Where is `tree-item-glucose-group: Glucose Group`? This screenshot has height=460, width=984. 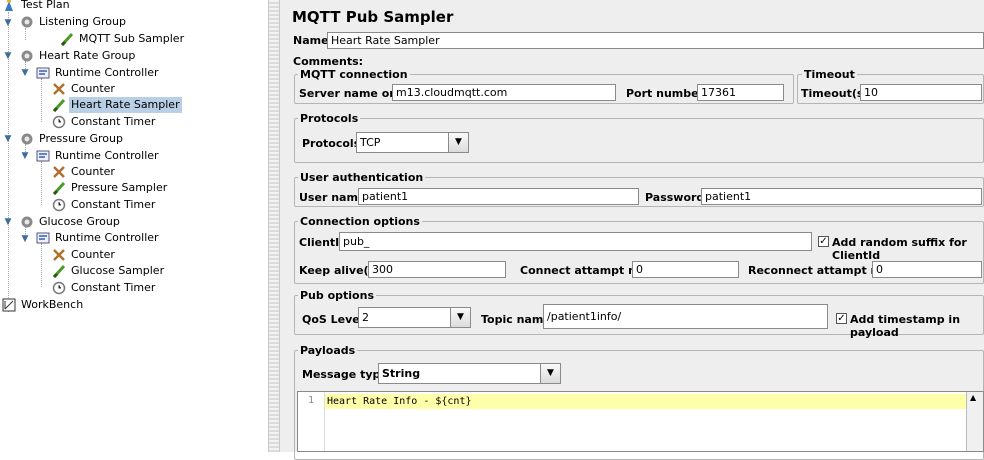
tree-item-glucose-group: Glucose Group is located at coordinates (71, 222).